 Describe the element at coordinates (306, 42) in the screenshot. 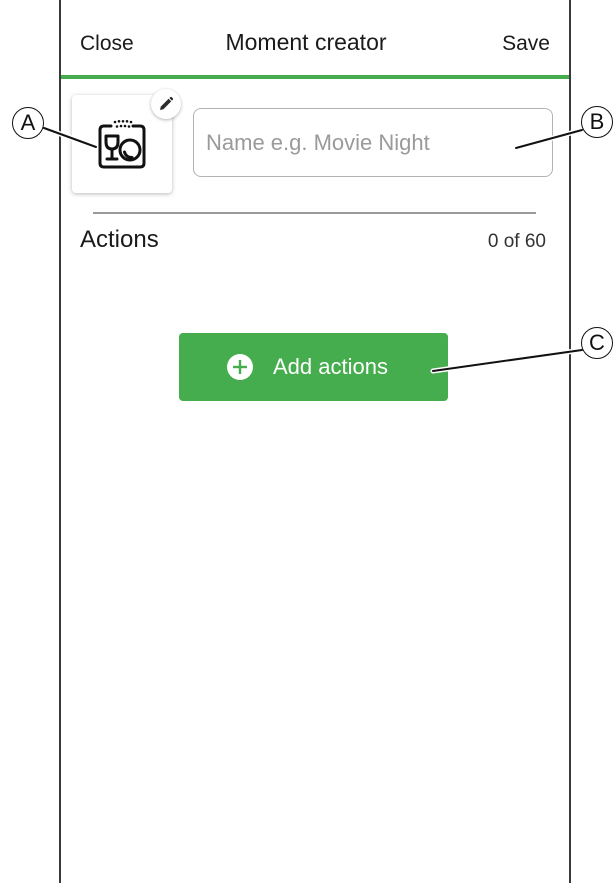

I see `page-title: Moment creator` at that location.